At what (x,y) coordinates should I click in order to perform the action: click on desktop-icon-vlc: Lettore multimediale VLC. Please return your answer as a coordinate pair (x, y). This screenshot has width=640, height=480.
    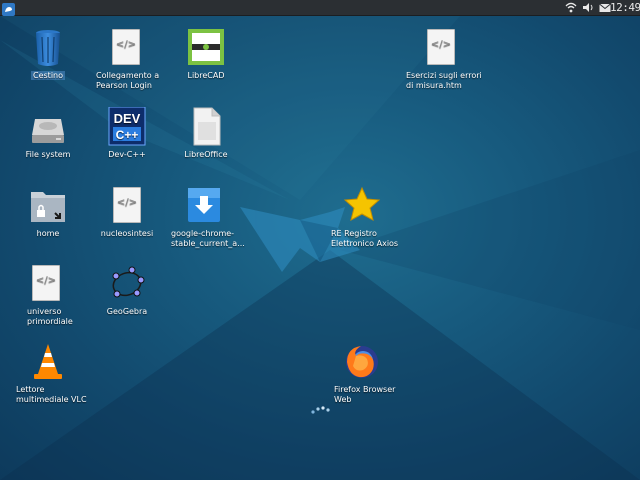
    Looking at the image, I should click on (56, 373).